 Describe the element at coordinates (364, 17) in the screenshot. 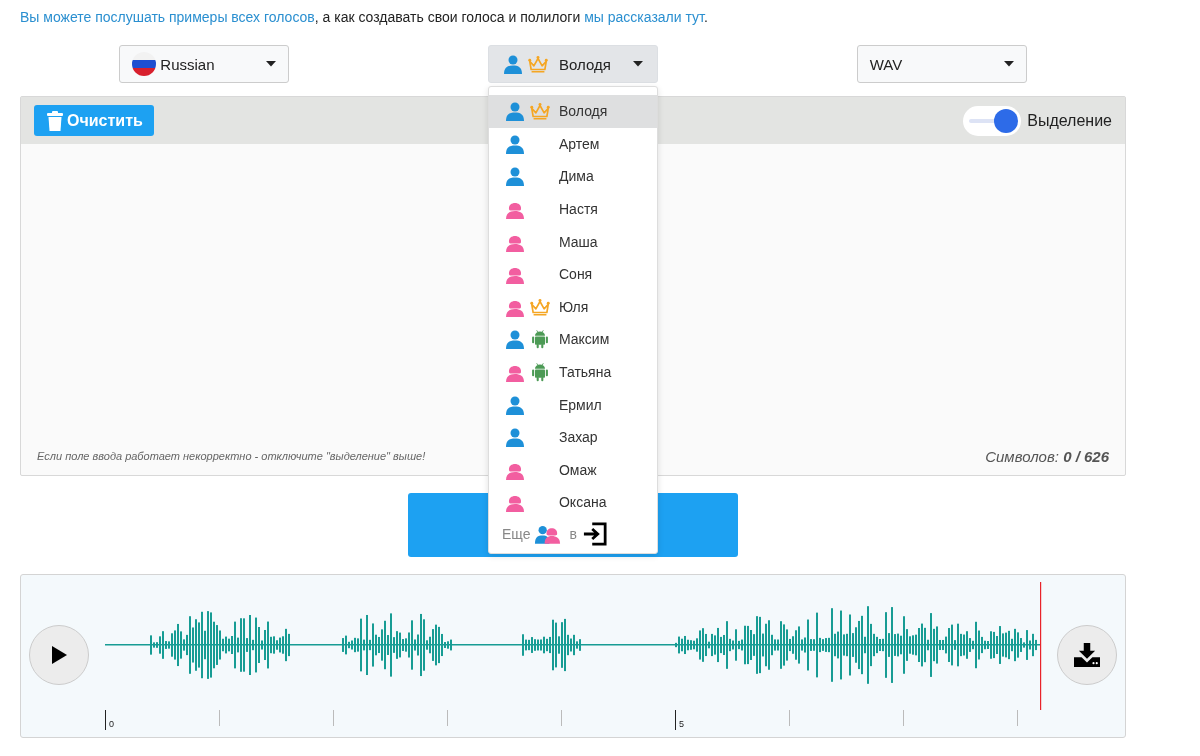

I see `intro-text: Вы можете послушать примеры всех голосов, а как создавать свои голоса и полилоги мы рассказали тут.` at that location.